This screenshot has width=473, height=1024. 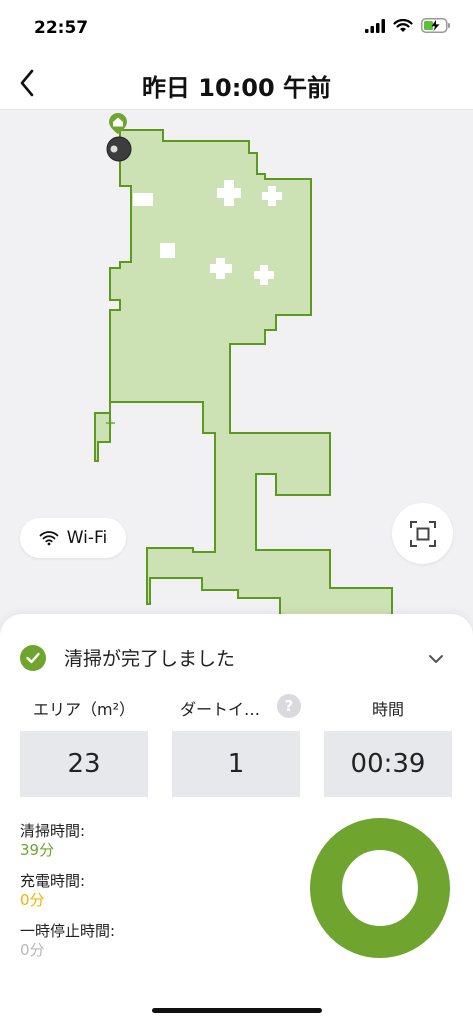 I want to click on navigation-bar: 昨日 10:00 午前, so click(x=236, y=83).